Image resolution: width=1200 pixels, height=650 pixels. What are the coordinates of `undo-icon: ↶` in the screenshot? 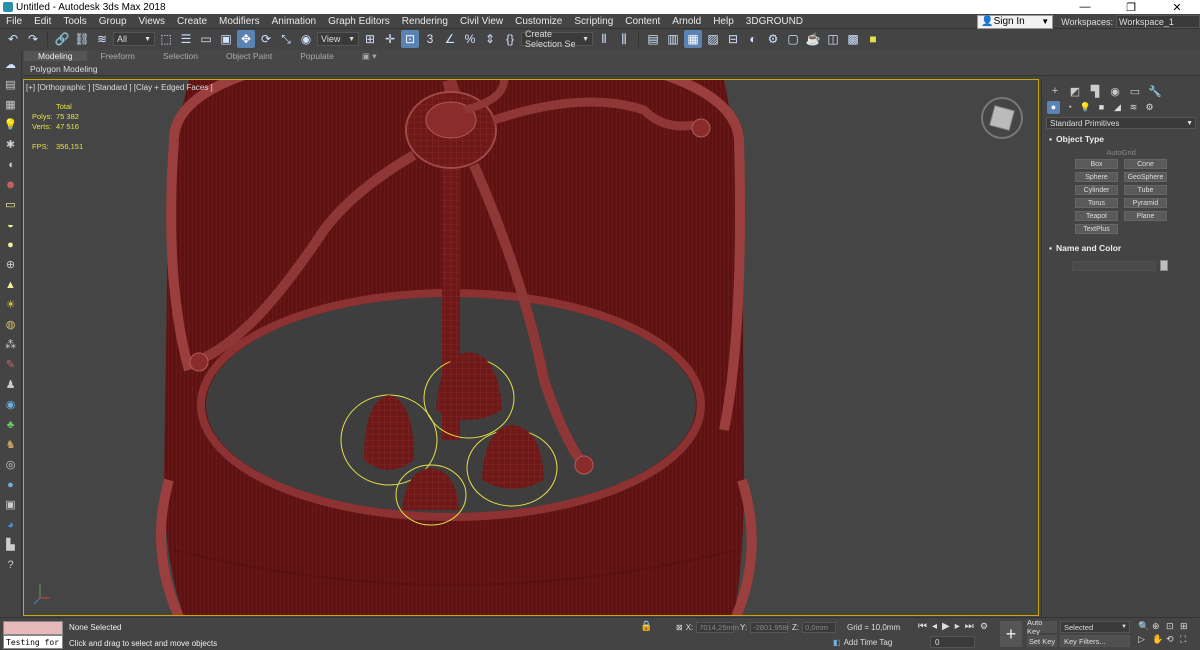 It's located at (13, 39).